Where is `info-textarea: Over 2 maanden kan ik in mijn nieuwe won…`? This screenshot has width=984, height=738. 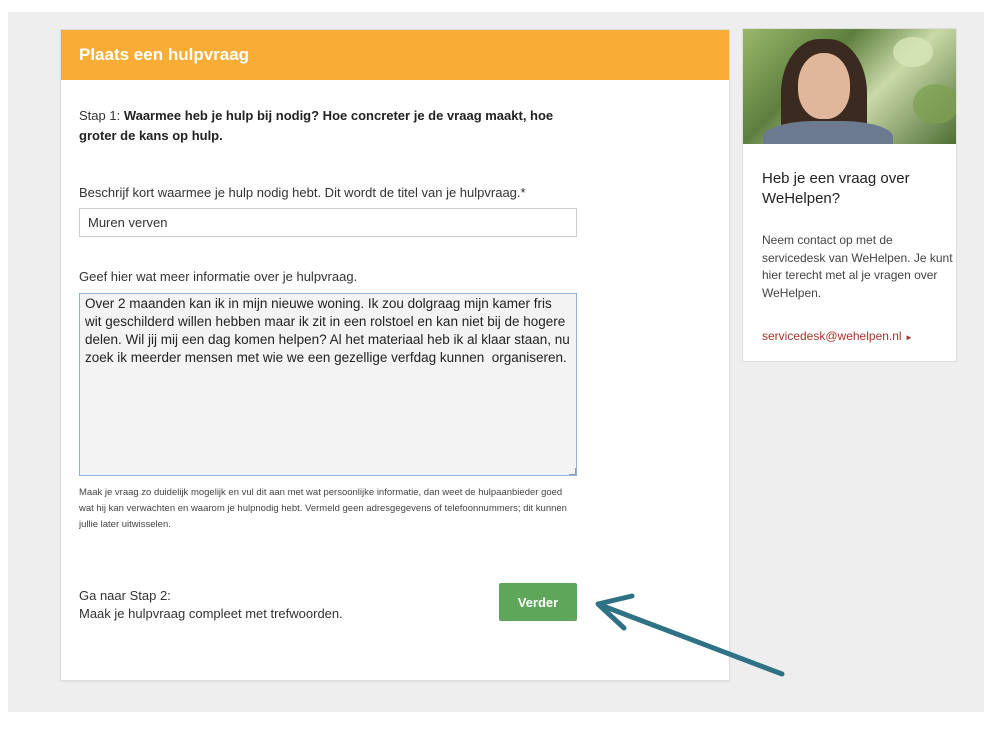
info-textarea: Over 2 maanden kan ik in mijn nieuwe won… is located at coordinates (328, 384).